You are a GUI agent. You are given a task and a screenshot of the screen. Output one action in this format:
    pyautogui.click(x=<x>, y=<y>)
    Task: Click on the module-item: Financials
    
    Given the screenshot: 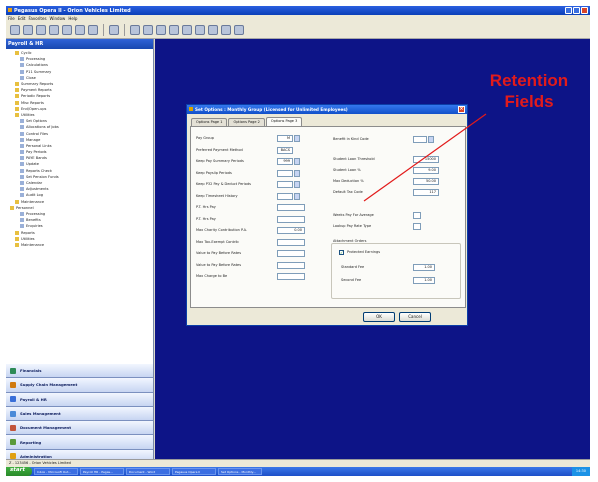 What is the action you would take?
    pyautogui.click(x=79, y=371)
    